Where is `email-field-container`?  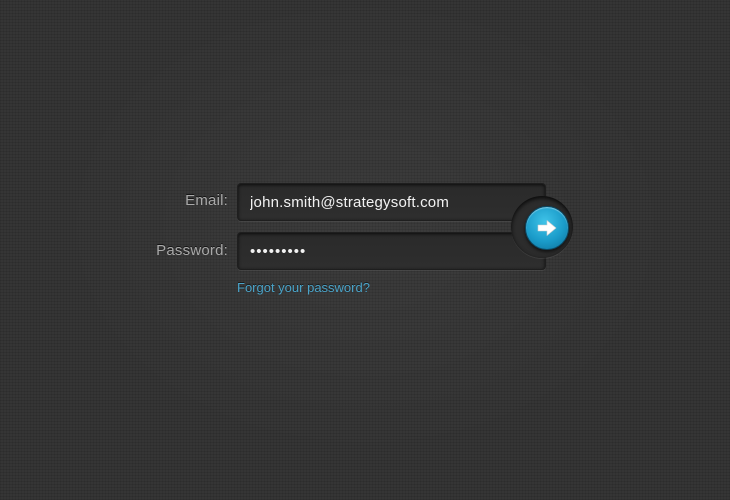 email-field-container is located at coordinates (391, 202).